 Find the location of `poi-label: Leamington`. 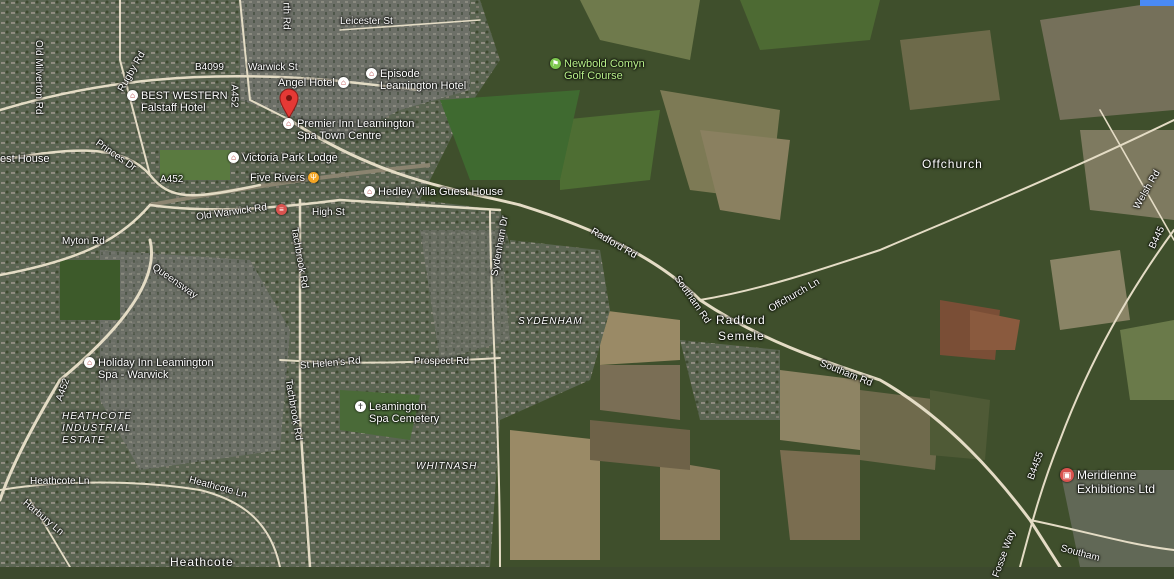

poi-label: Leamington is located at coordinates (398, 407).